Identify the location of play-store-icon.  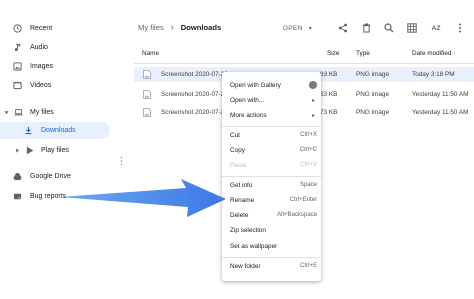
(29, 150).